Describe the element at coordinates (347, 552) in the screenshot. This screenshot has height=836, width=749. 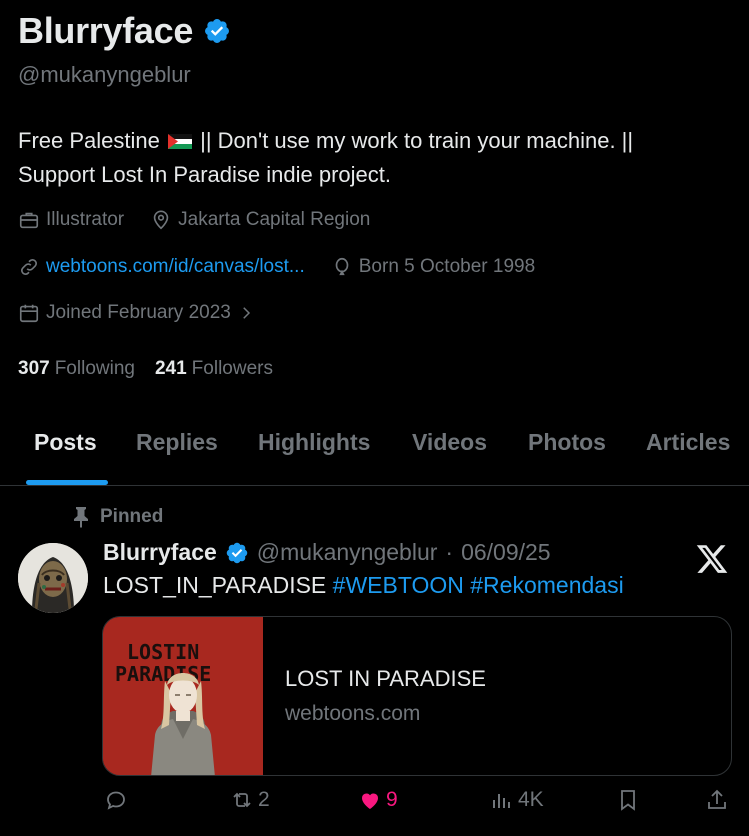
I see `post-author-handle: @mukanyngeblur` at that location.